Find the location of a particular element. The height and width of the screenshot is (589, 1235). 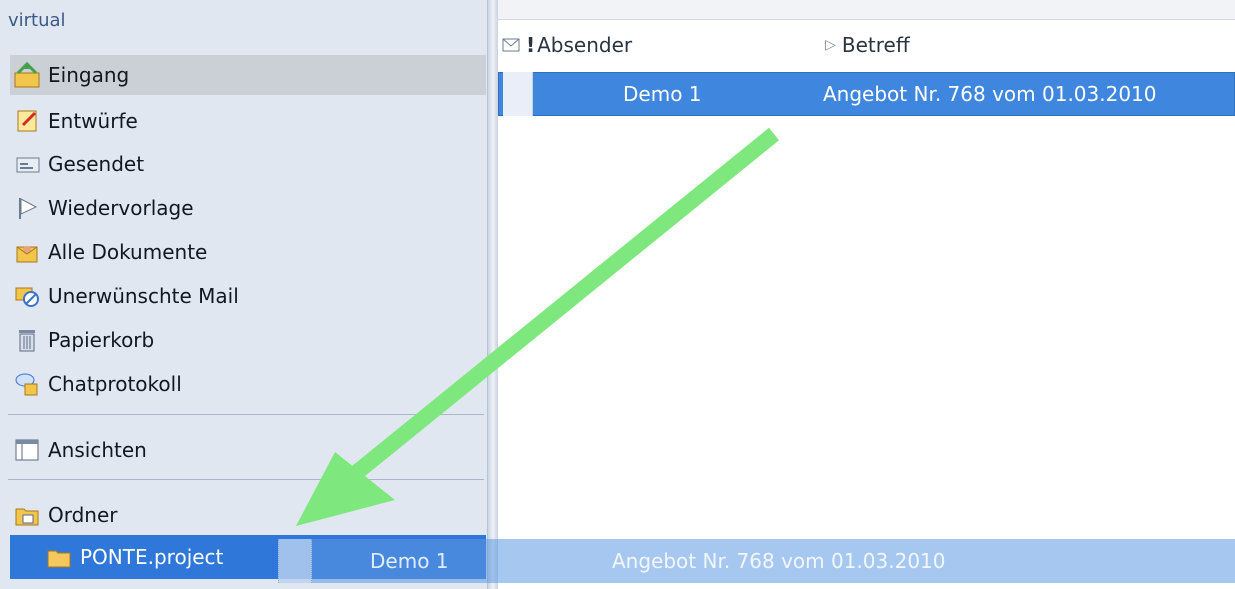

sidebar-item-label: Alle Dokumente is located at coordinates (128, 252).